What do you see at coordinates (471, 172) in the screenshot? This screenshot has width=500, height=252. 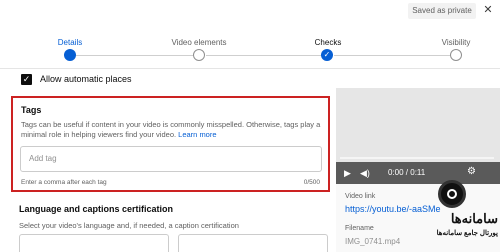 I see `gear-icon: ⚙` at bounding box center [471, 172].